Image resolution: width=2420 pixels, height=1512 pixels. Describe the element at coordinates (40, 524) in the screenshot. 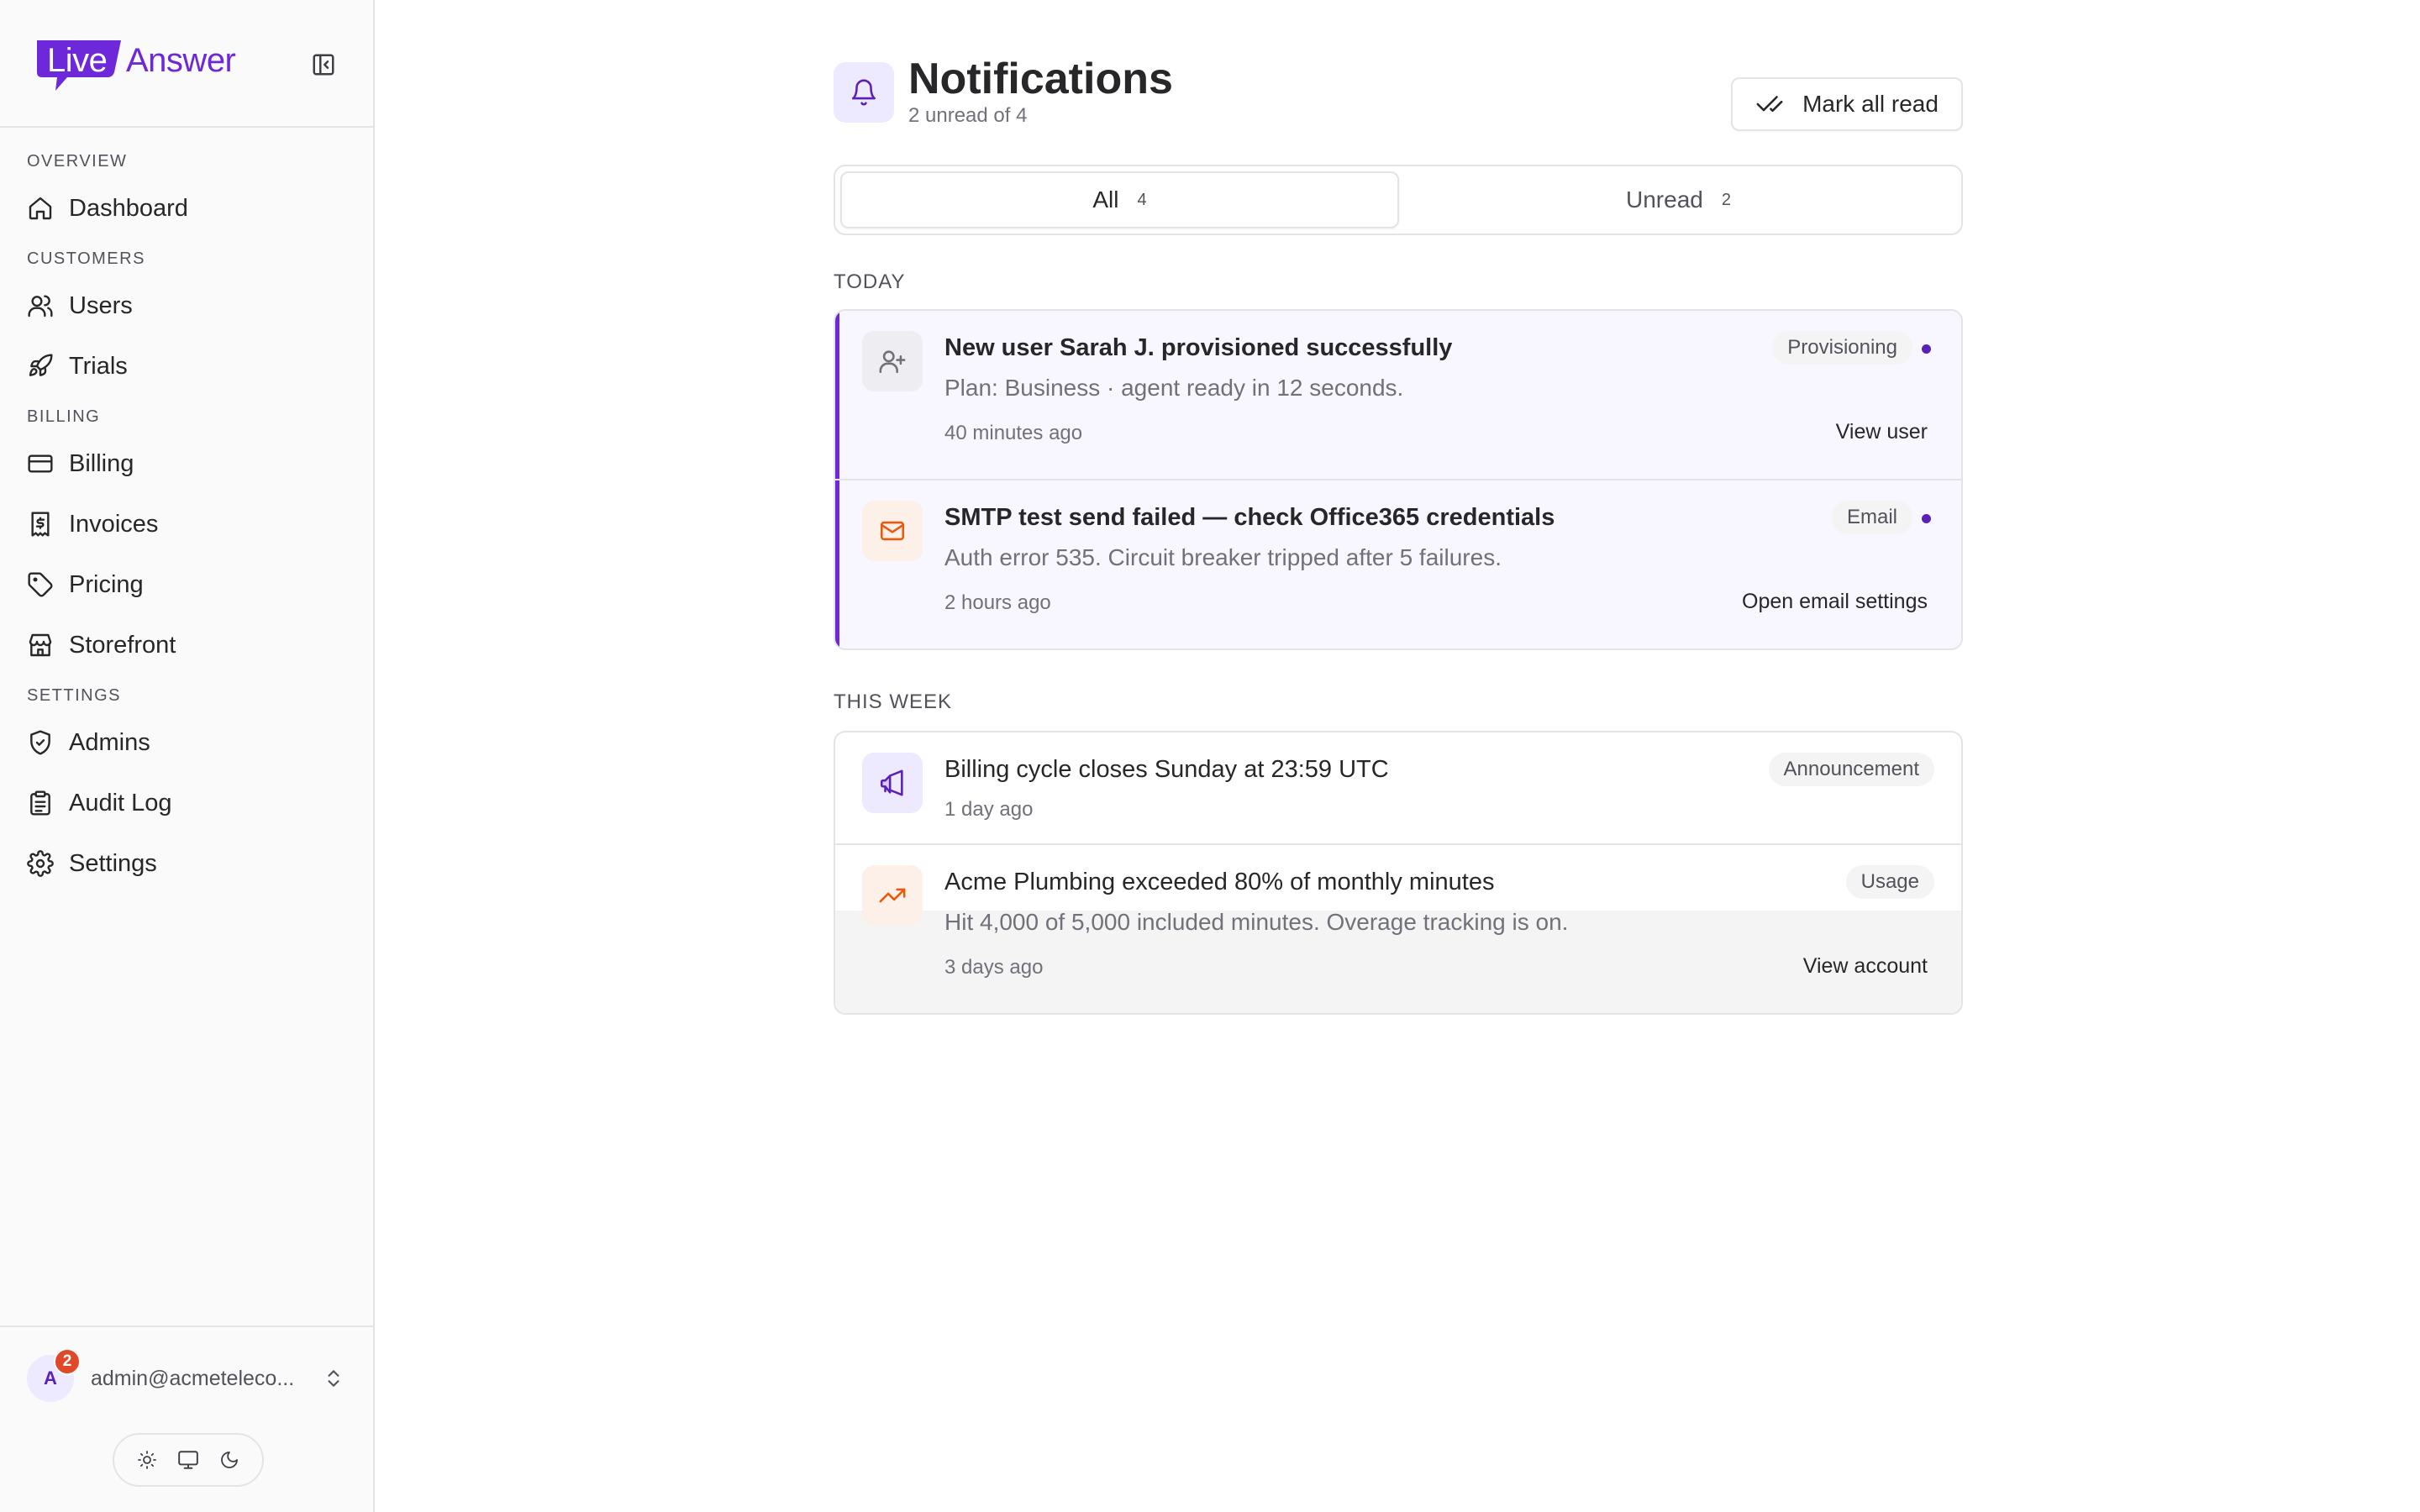

I see `receipt-dollar-icon` at that location.